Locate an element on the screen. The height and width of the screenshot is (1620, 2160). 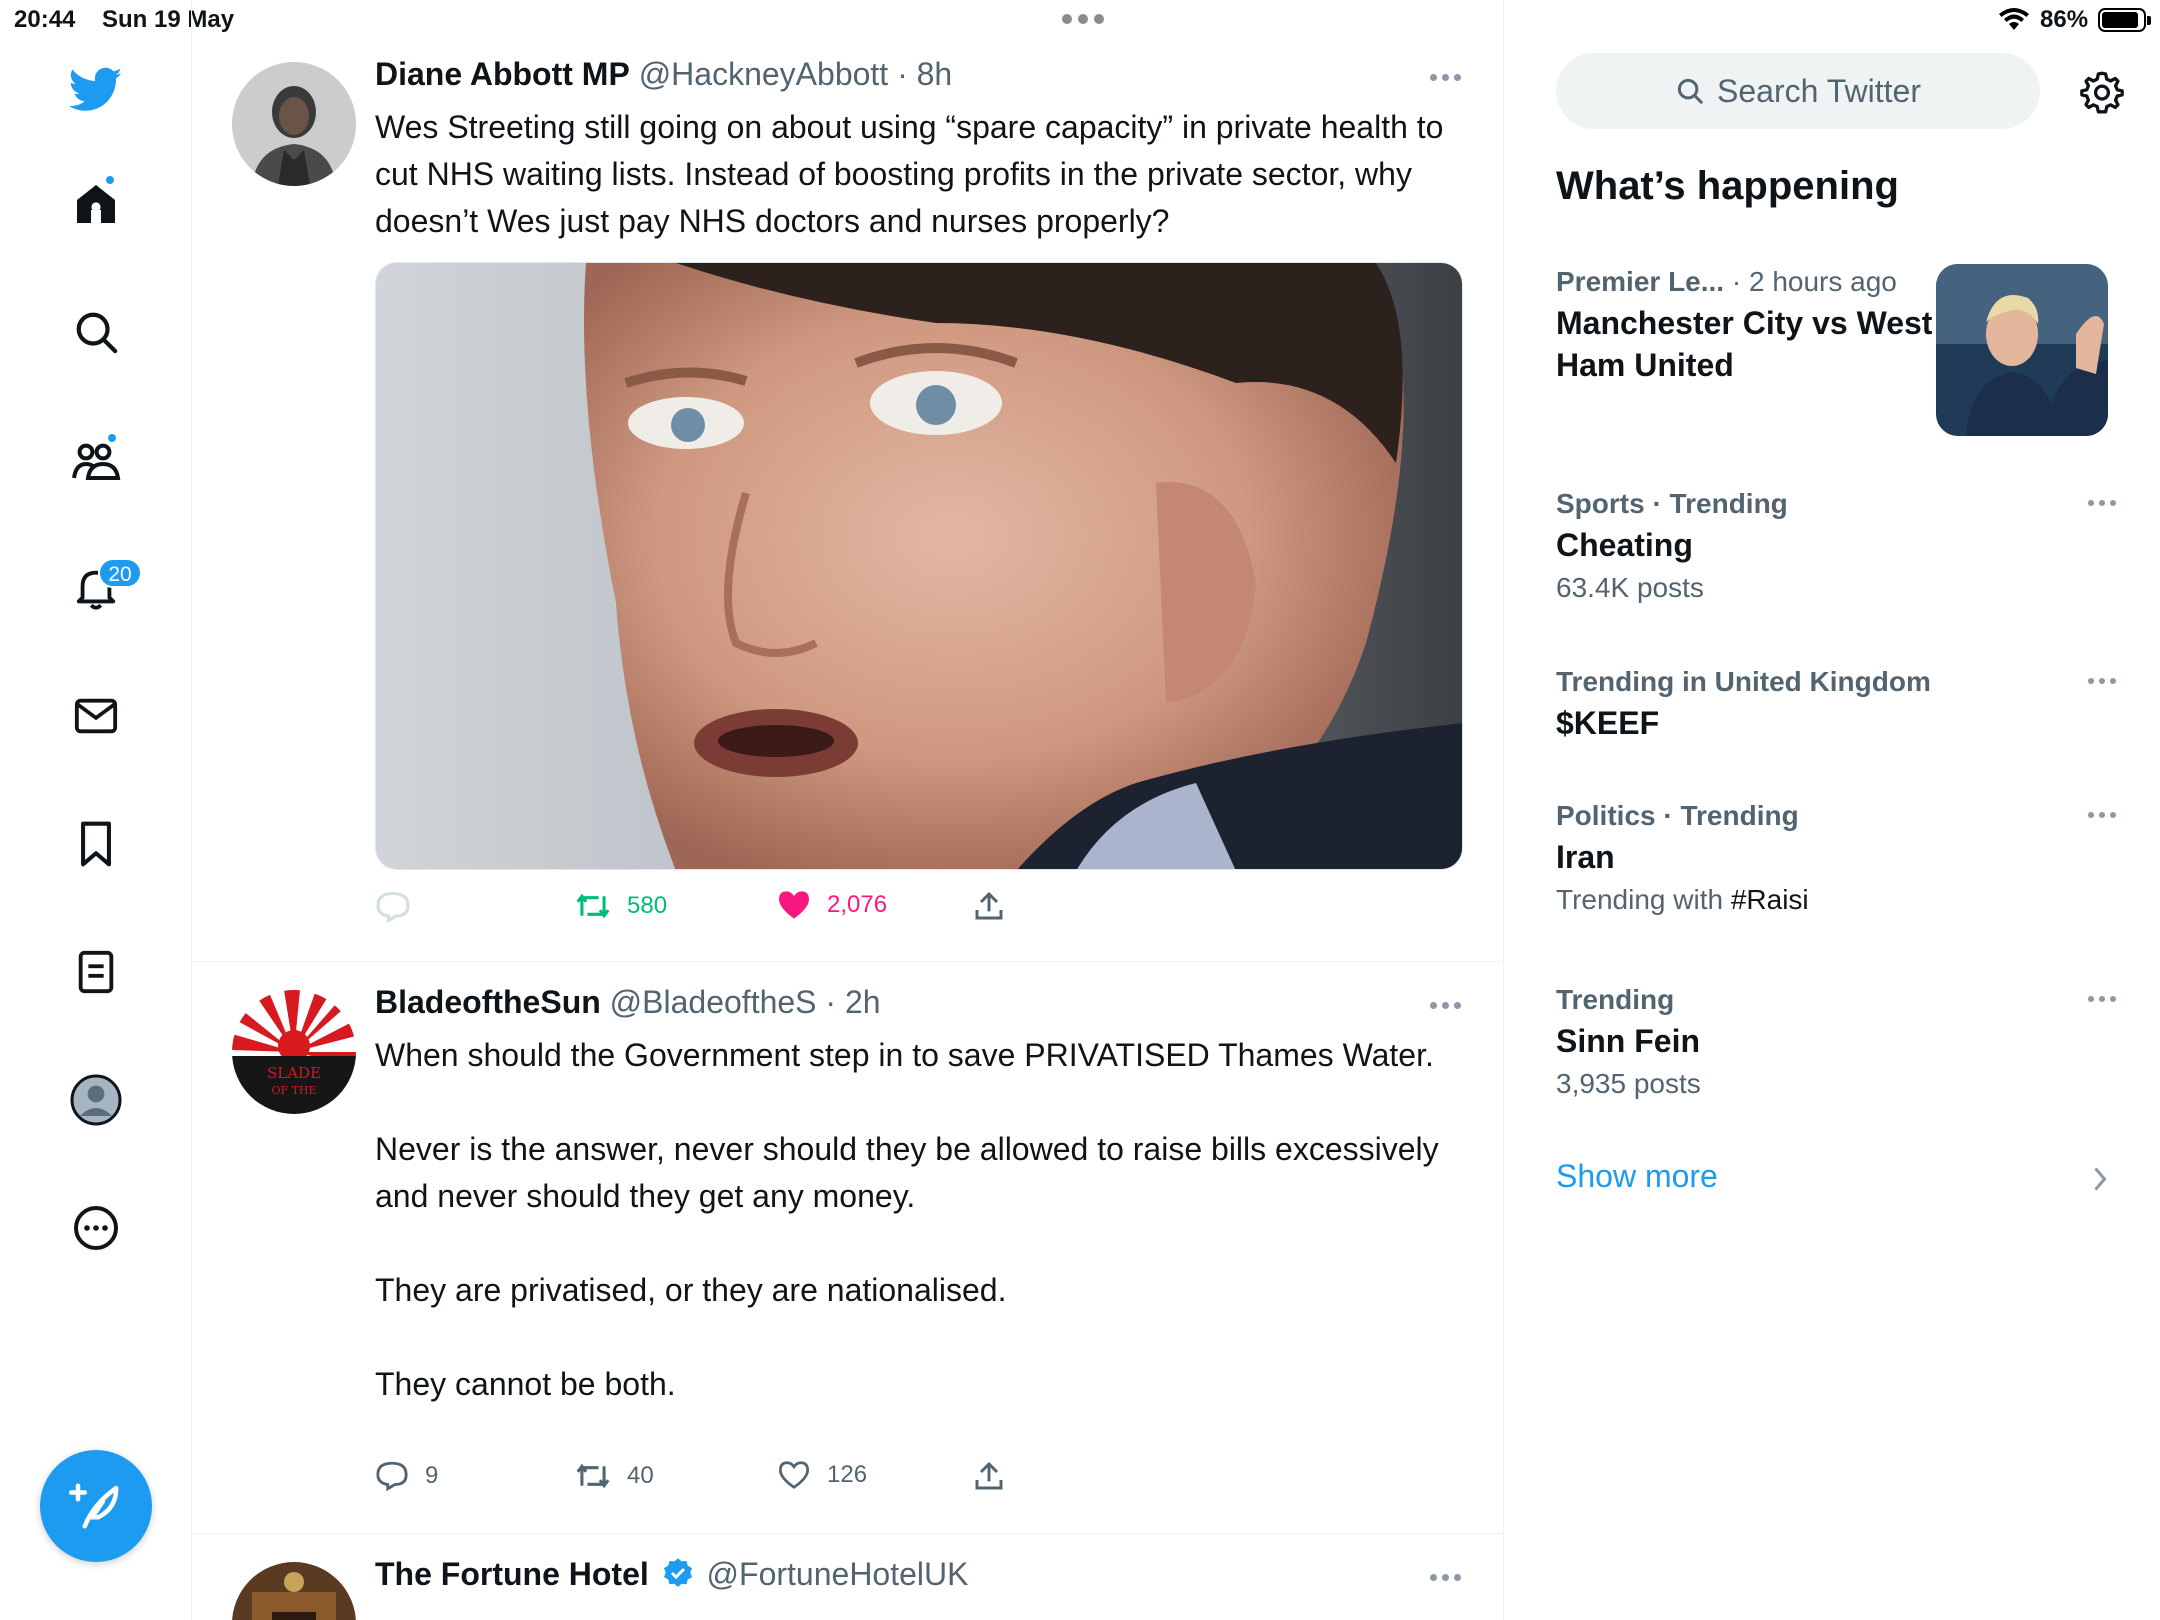
trend-title: Sinn Fein is located at coordinates (1628, 1041).